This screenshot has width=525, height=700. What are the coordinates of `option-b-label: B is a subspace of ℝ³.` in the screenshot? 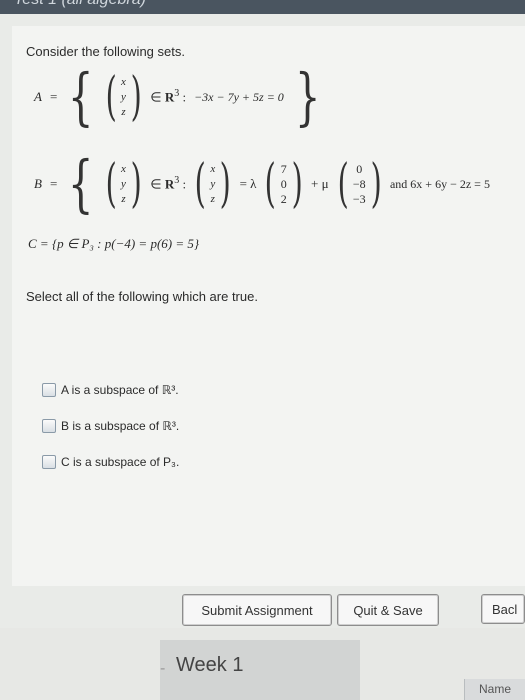 It's located at (120, 426).